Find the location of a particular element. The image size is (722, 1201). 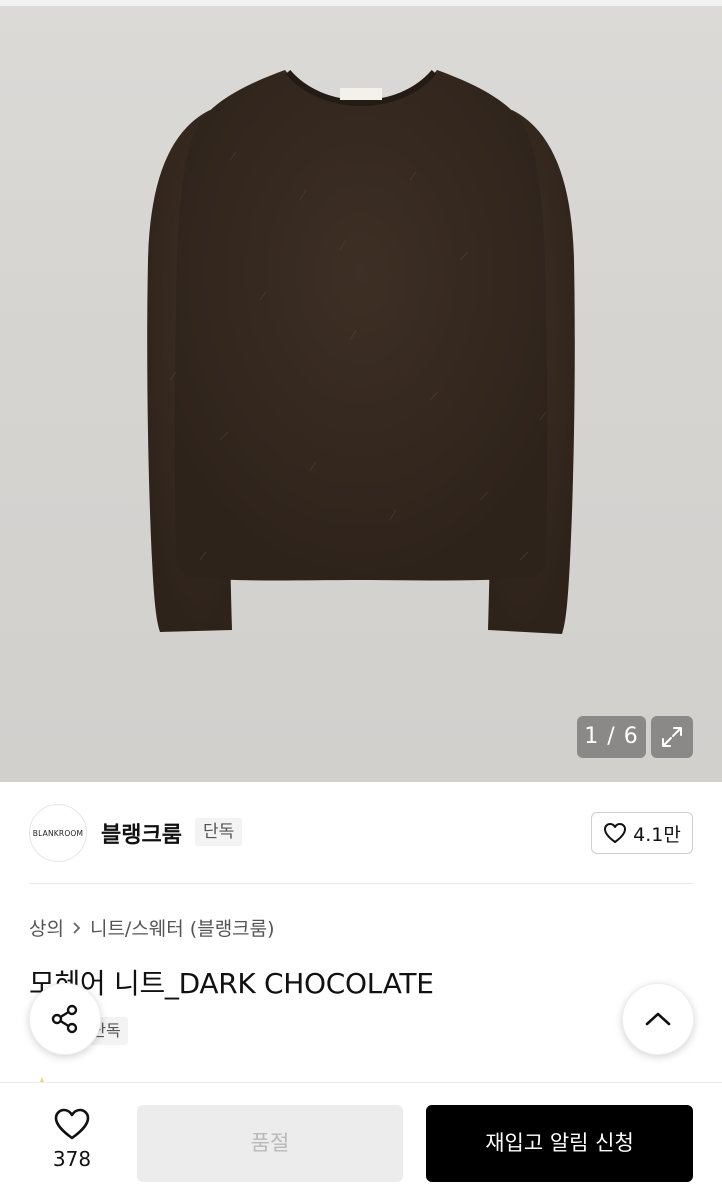

share-icon is located at coordinates (64, 1019).